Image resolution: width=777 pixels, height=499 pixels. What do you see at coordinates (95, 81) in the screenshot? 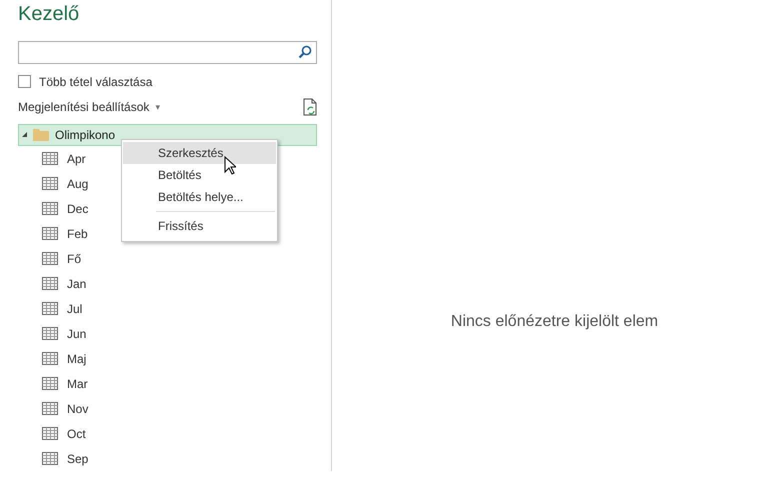
I see `checkbox-label: Több tétel választása` at bounding box center [95, 81].